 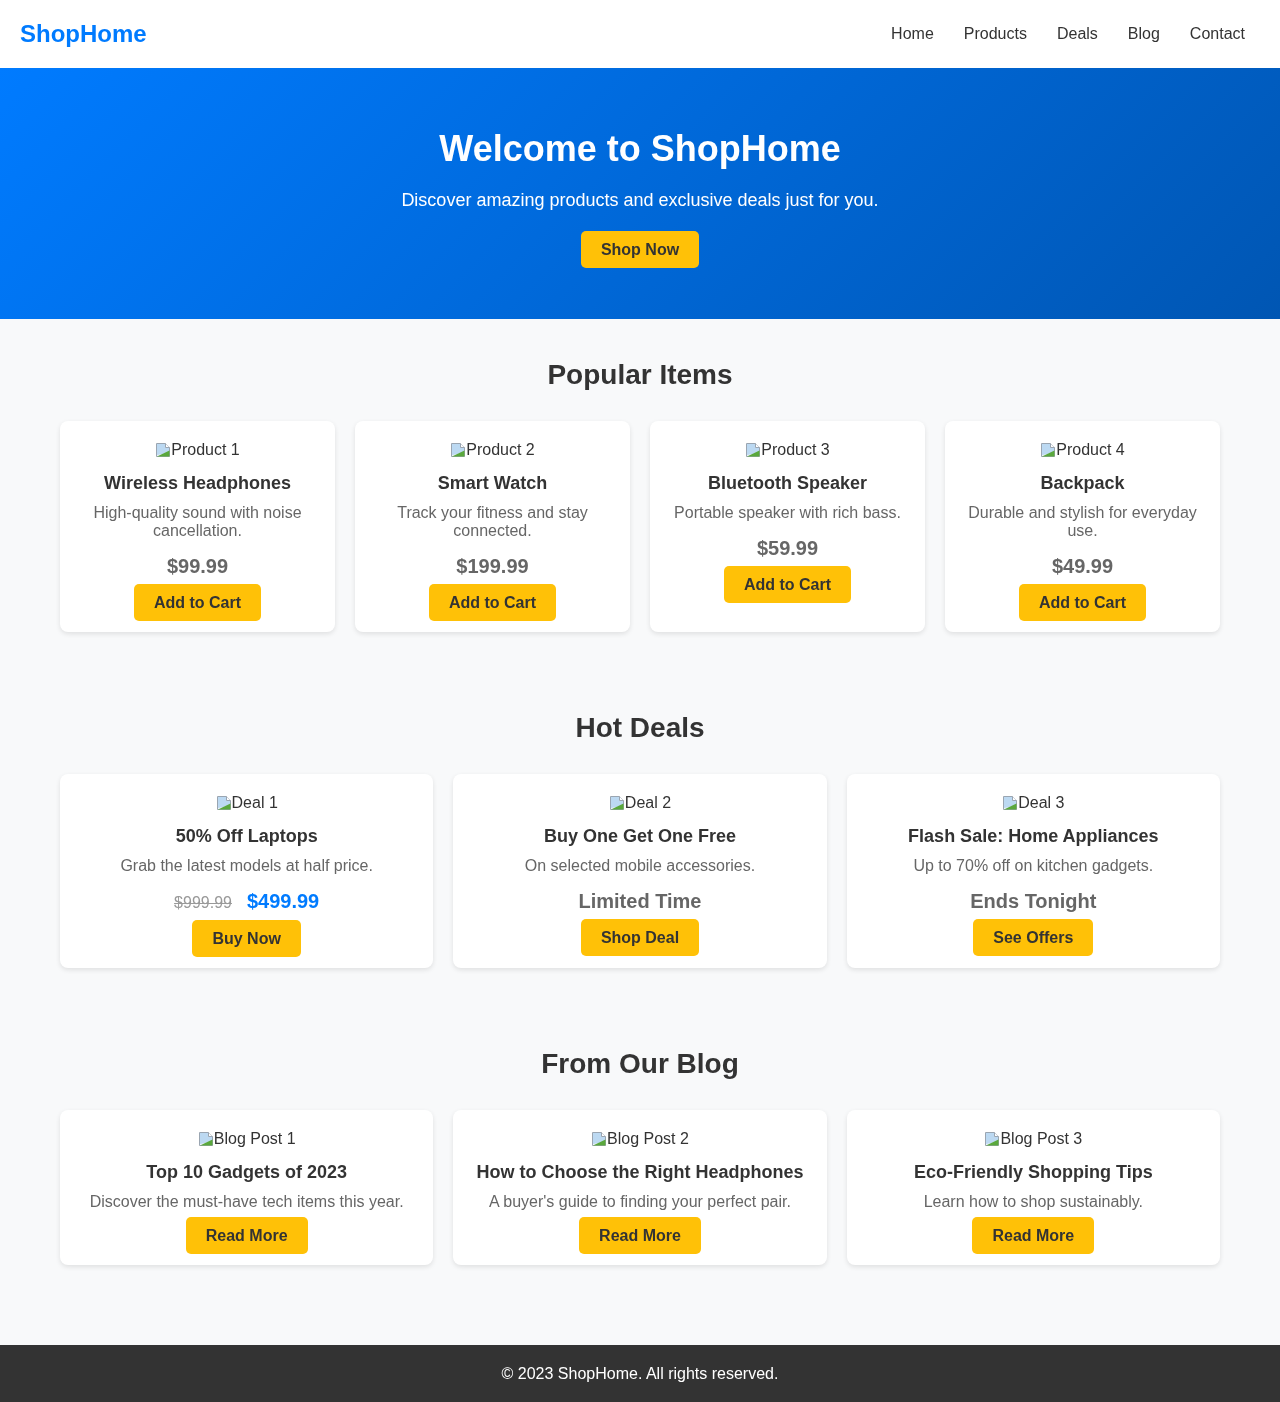 What do you see at coordinates (83, 34) in the screenshot?
I see `logo: ShopHome` at bounding box center [83, 34].